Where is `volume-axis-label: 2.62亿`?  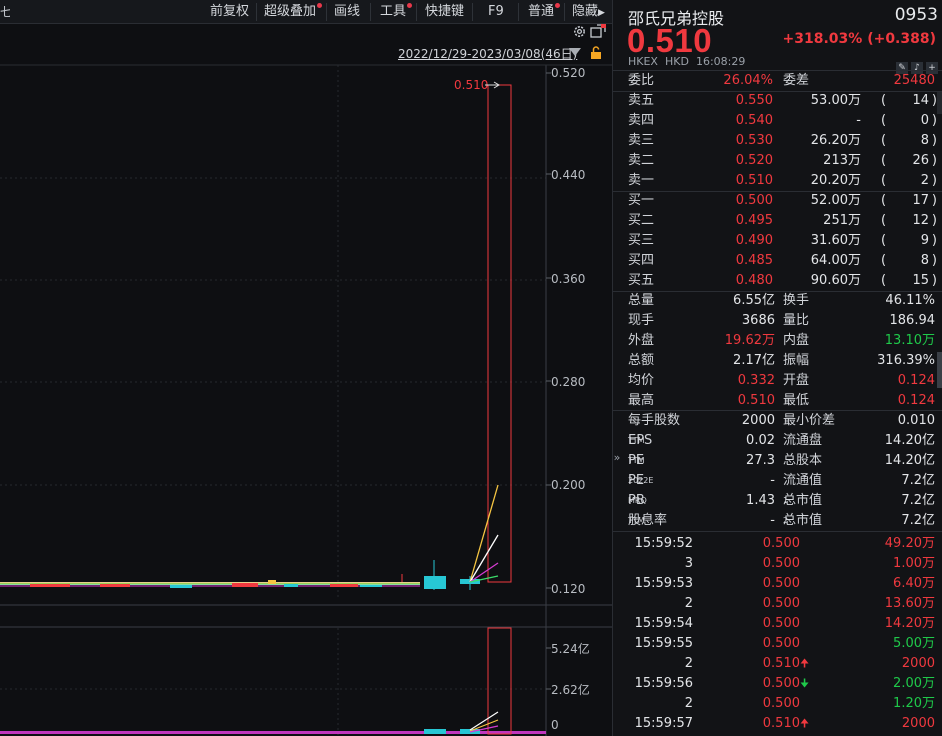 volume-axis-label: 2.62亿 is located at coordinates (570, 689).